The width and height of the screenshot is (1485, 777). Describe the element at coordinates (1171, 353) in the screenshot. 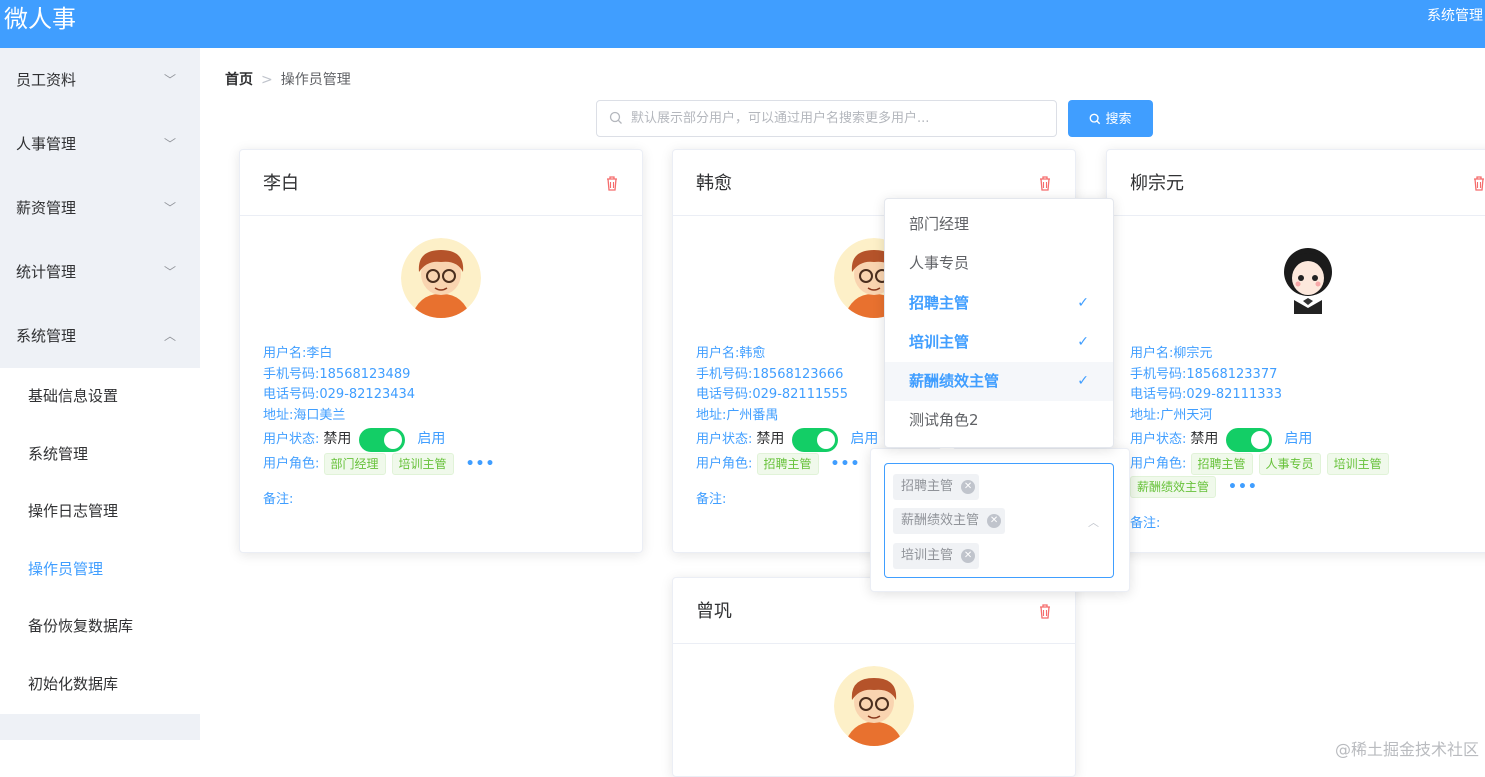

I see `username-text: 用户名:柳宗元` at that location.